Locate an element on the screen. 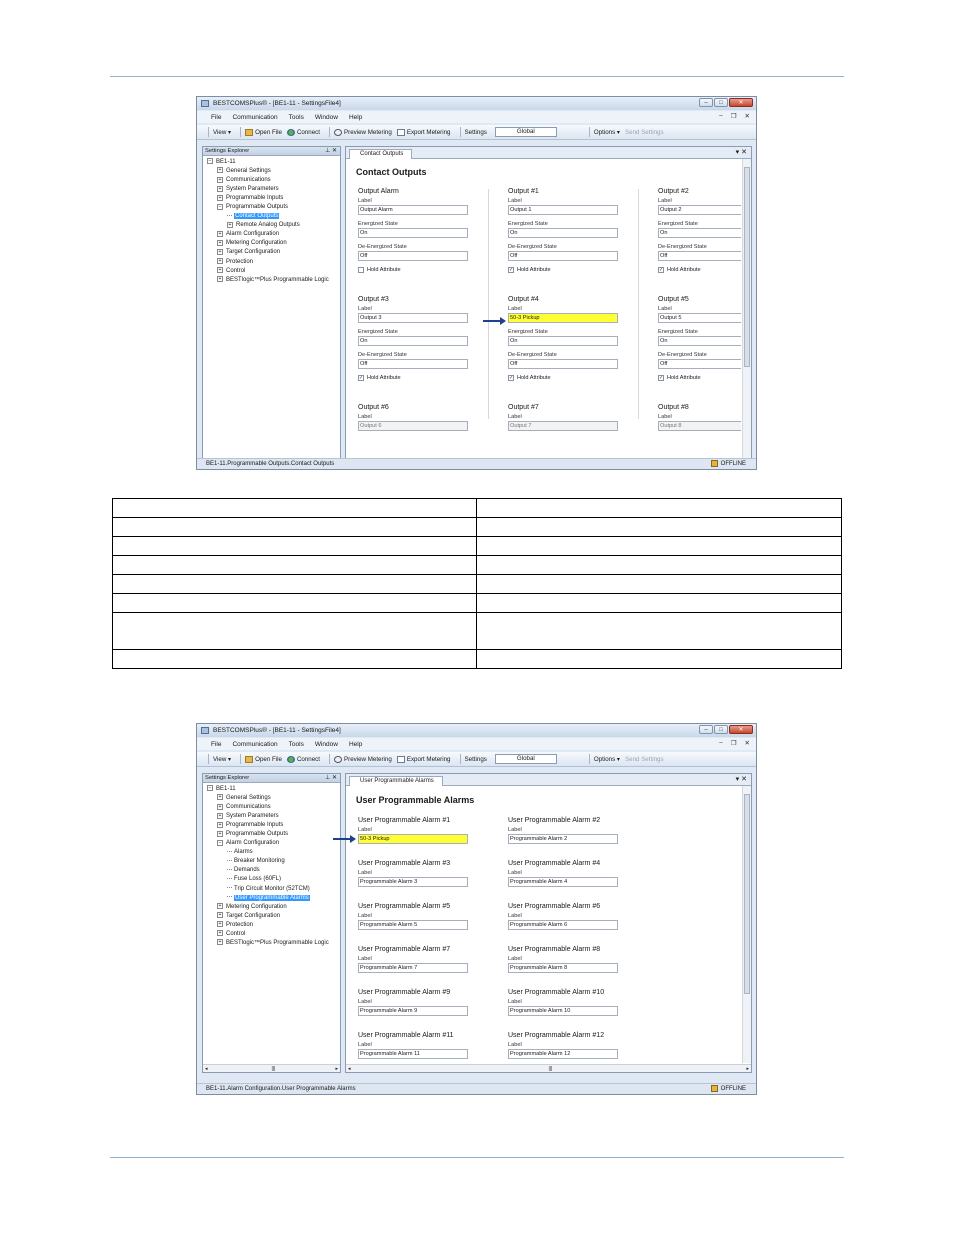 Image resolution: width=954 pixels, height=1235 pixels. explorer-horizontal-scrollbar: ◂ ||| ▸ is located at coordinates (271, 1068).